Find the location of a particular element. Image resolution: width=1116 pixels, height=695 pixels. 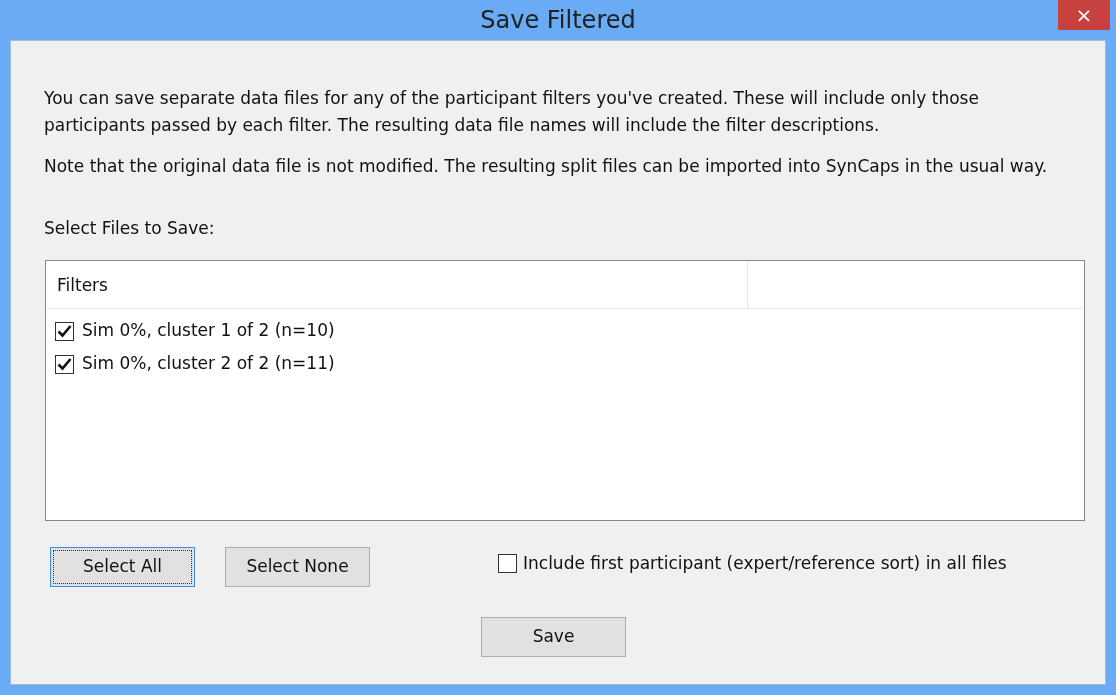

filter-item: Sim 0%, cluster 1 of 2 (n=10) is located at coordinates (208, 331).